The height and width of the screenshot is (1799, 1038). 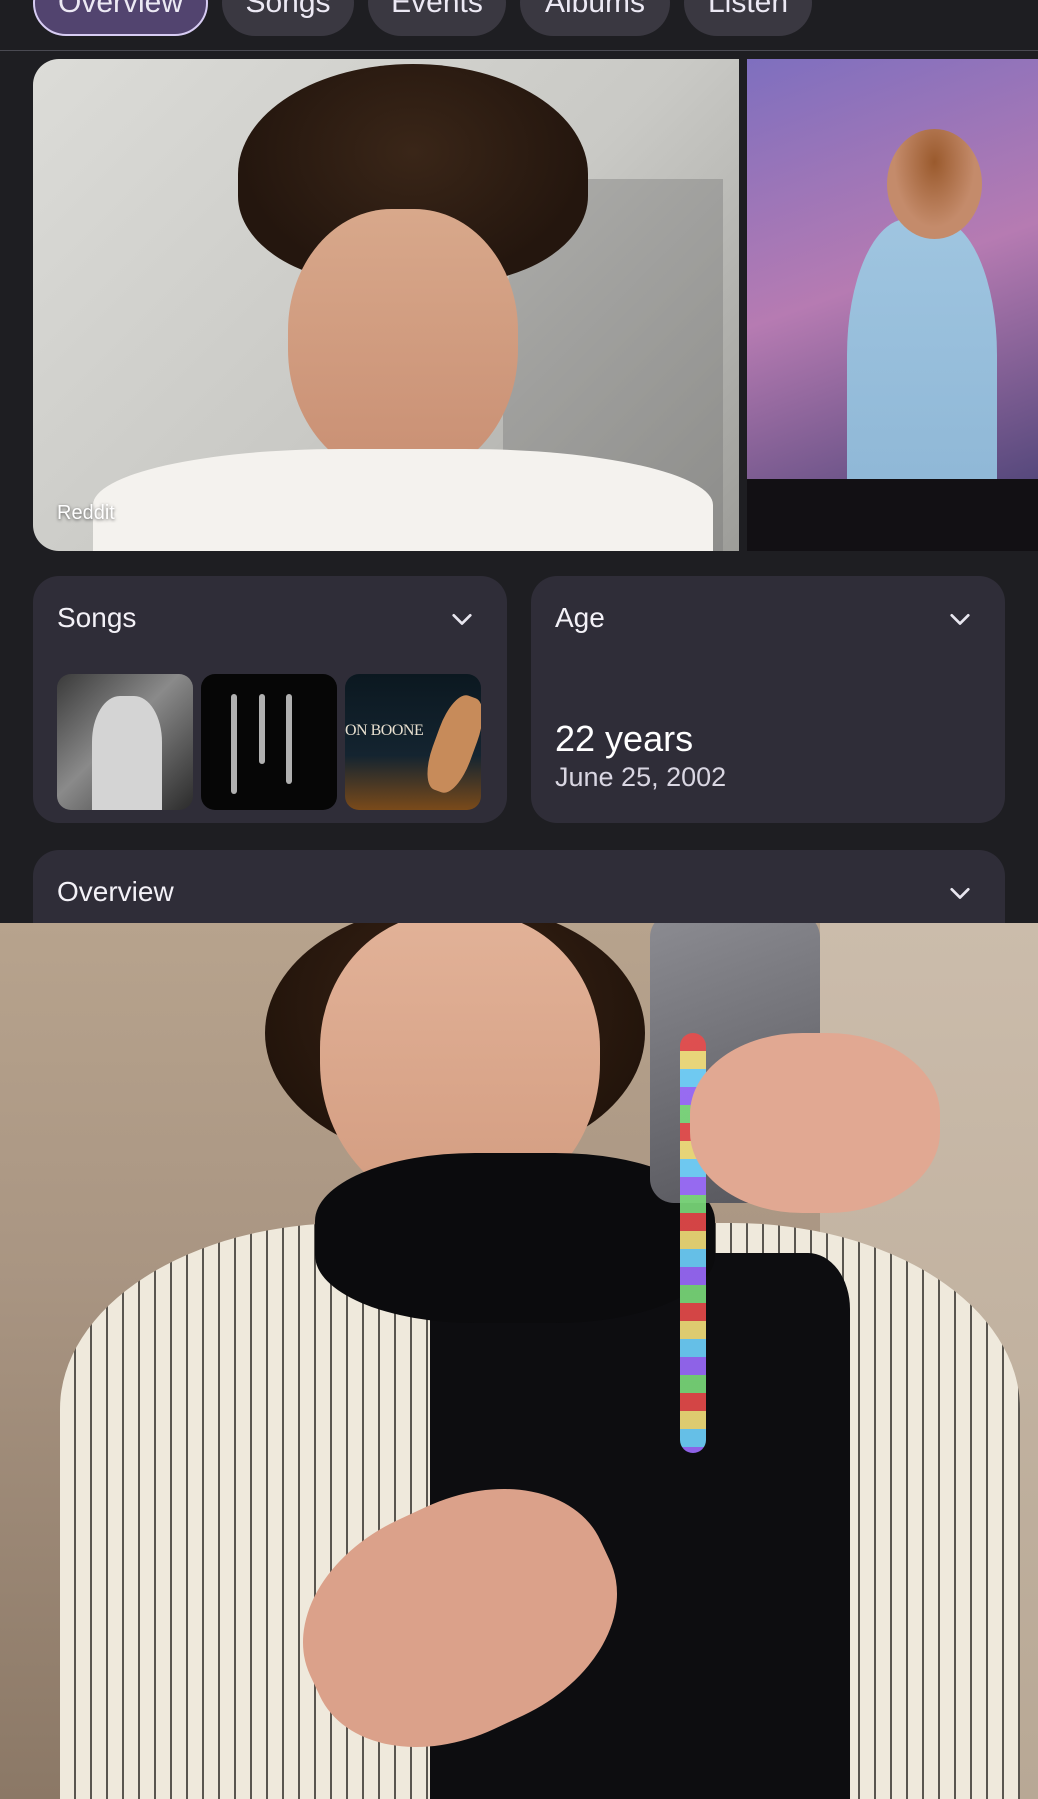 I want to click on songs-card-title: Songs, so click(x=97, y=617).